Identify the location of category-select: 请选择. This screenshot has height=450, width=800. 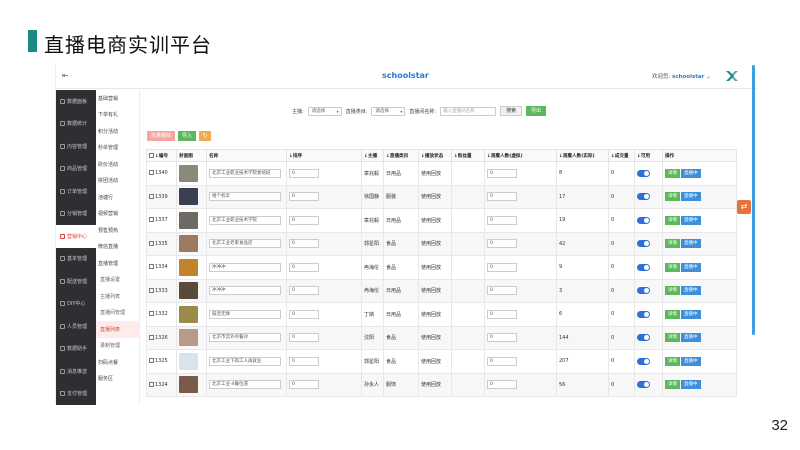
(388, 111).